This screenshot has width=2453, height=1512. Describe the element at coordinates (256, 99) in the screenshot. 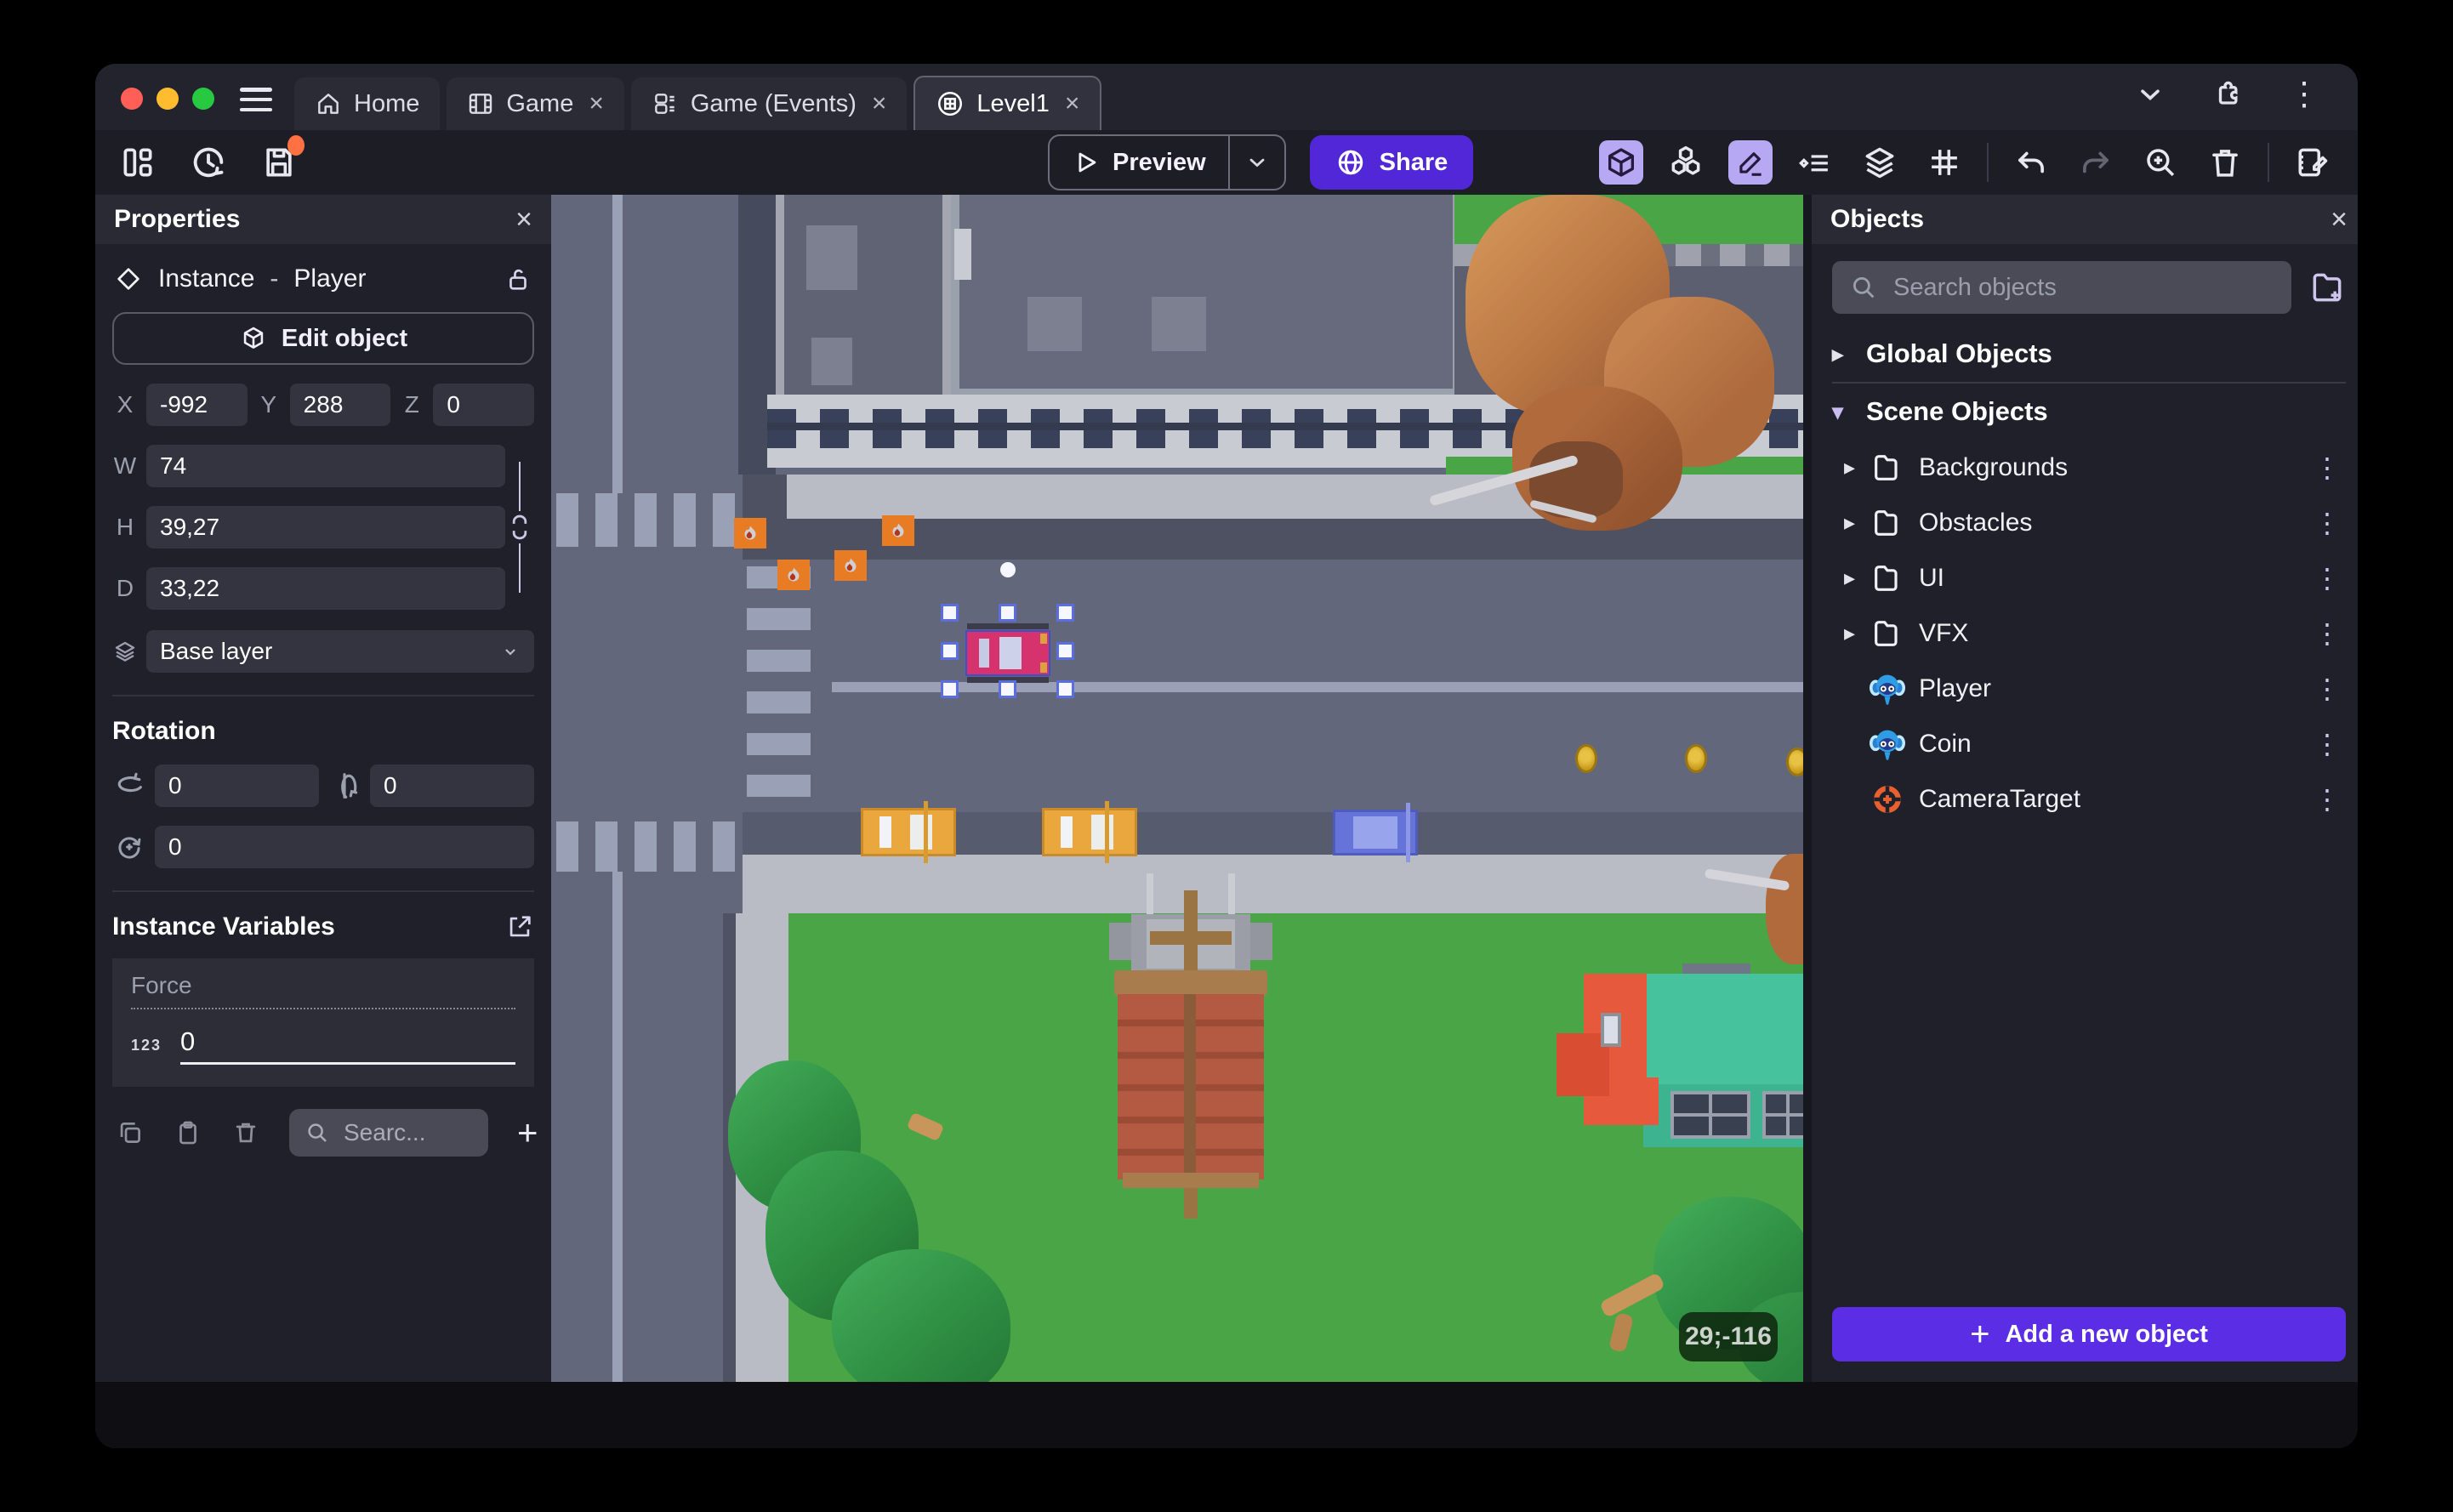

I see `menu-hamburger-icon` at that location.